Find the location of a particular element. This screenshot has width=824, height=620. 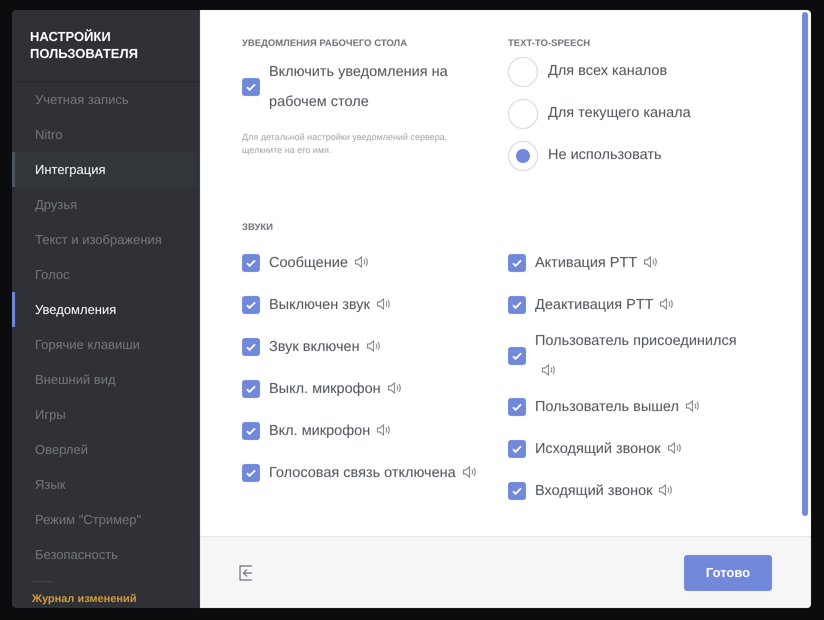

done-button: Готово is located at coordinates (728, 572).